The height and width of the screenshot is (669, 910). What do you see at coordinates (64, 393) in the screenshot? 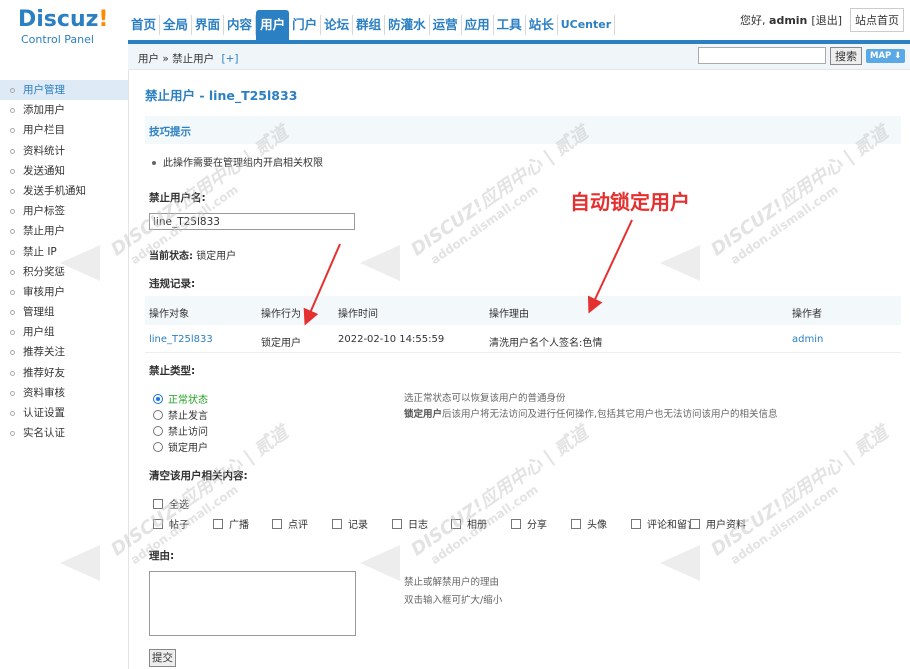
I see `sidebar-item-profile-verify: 资料审核` at bounding box center [64, 393].